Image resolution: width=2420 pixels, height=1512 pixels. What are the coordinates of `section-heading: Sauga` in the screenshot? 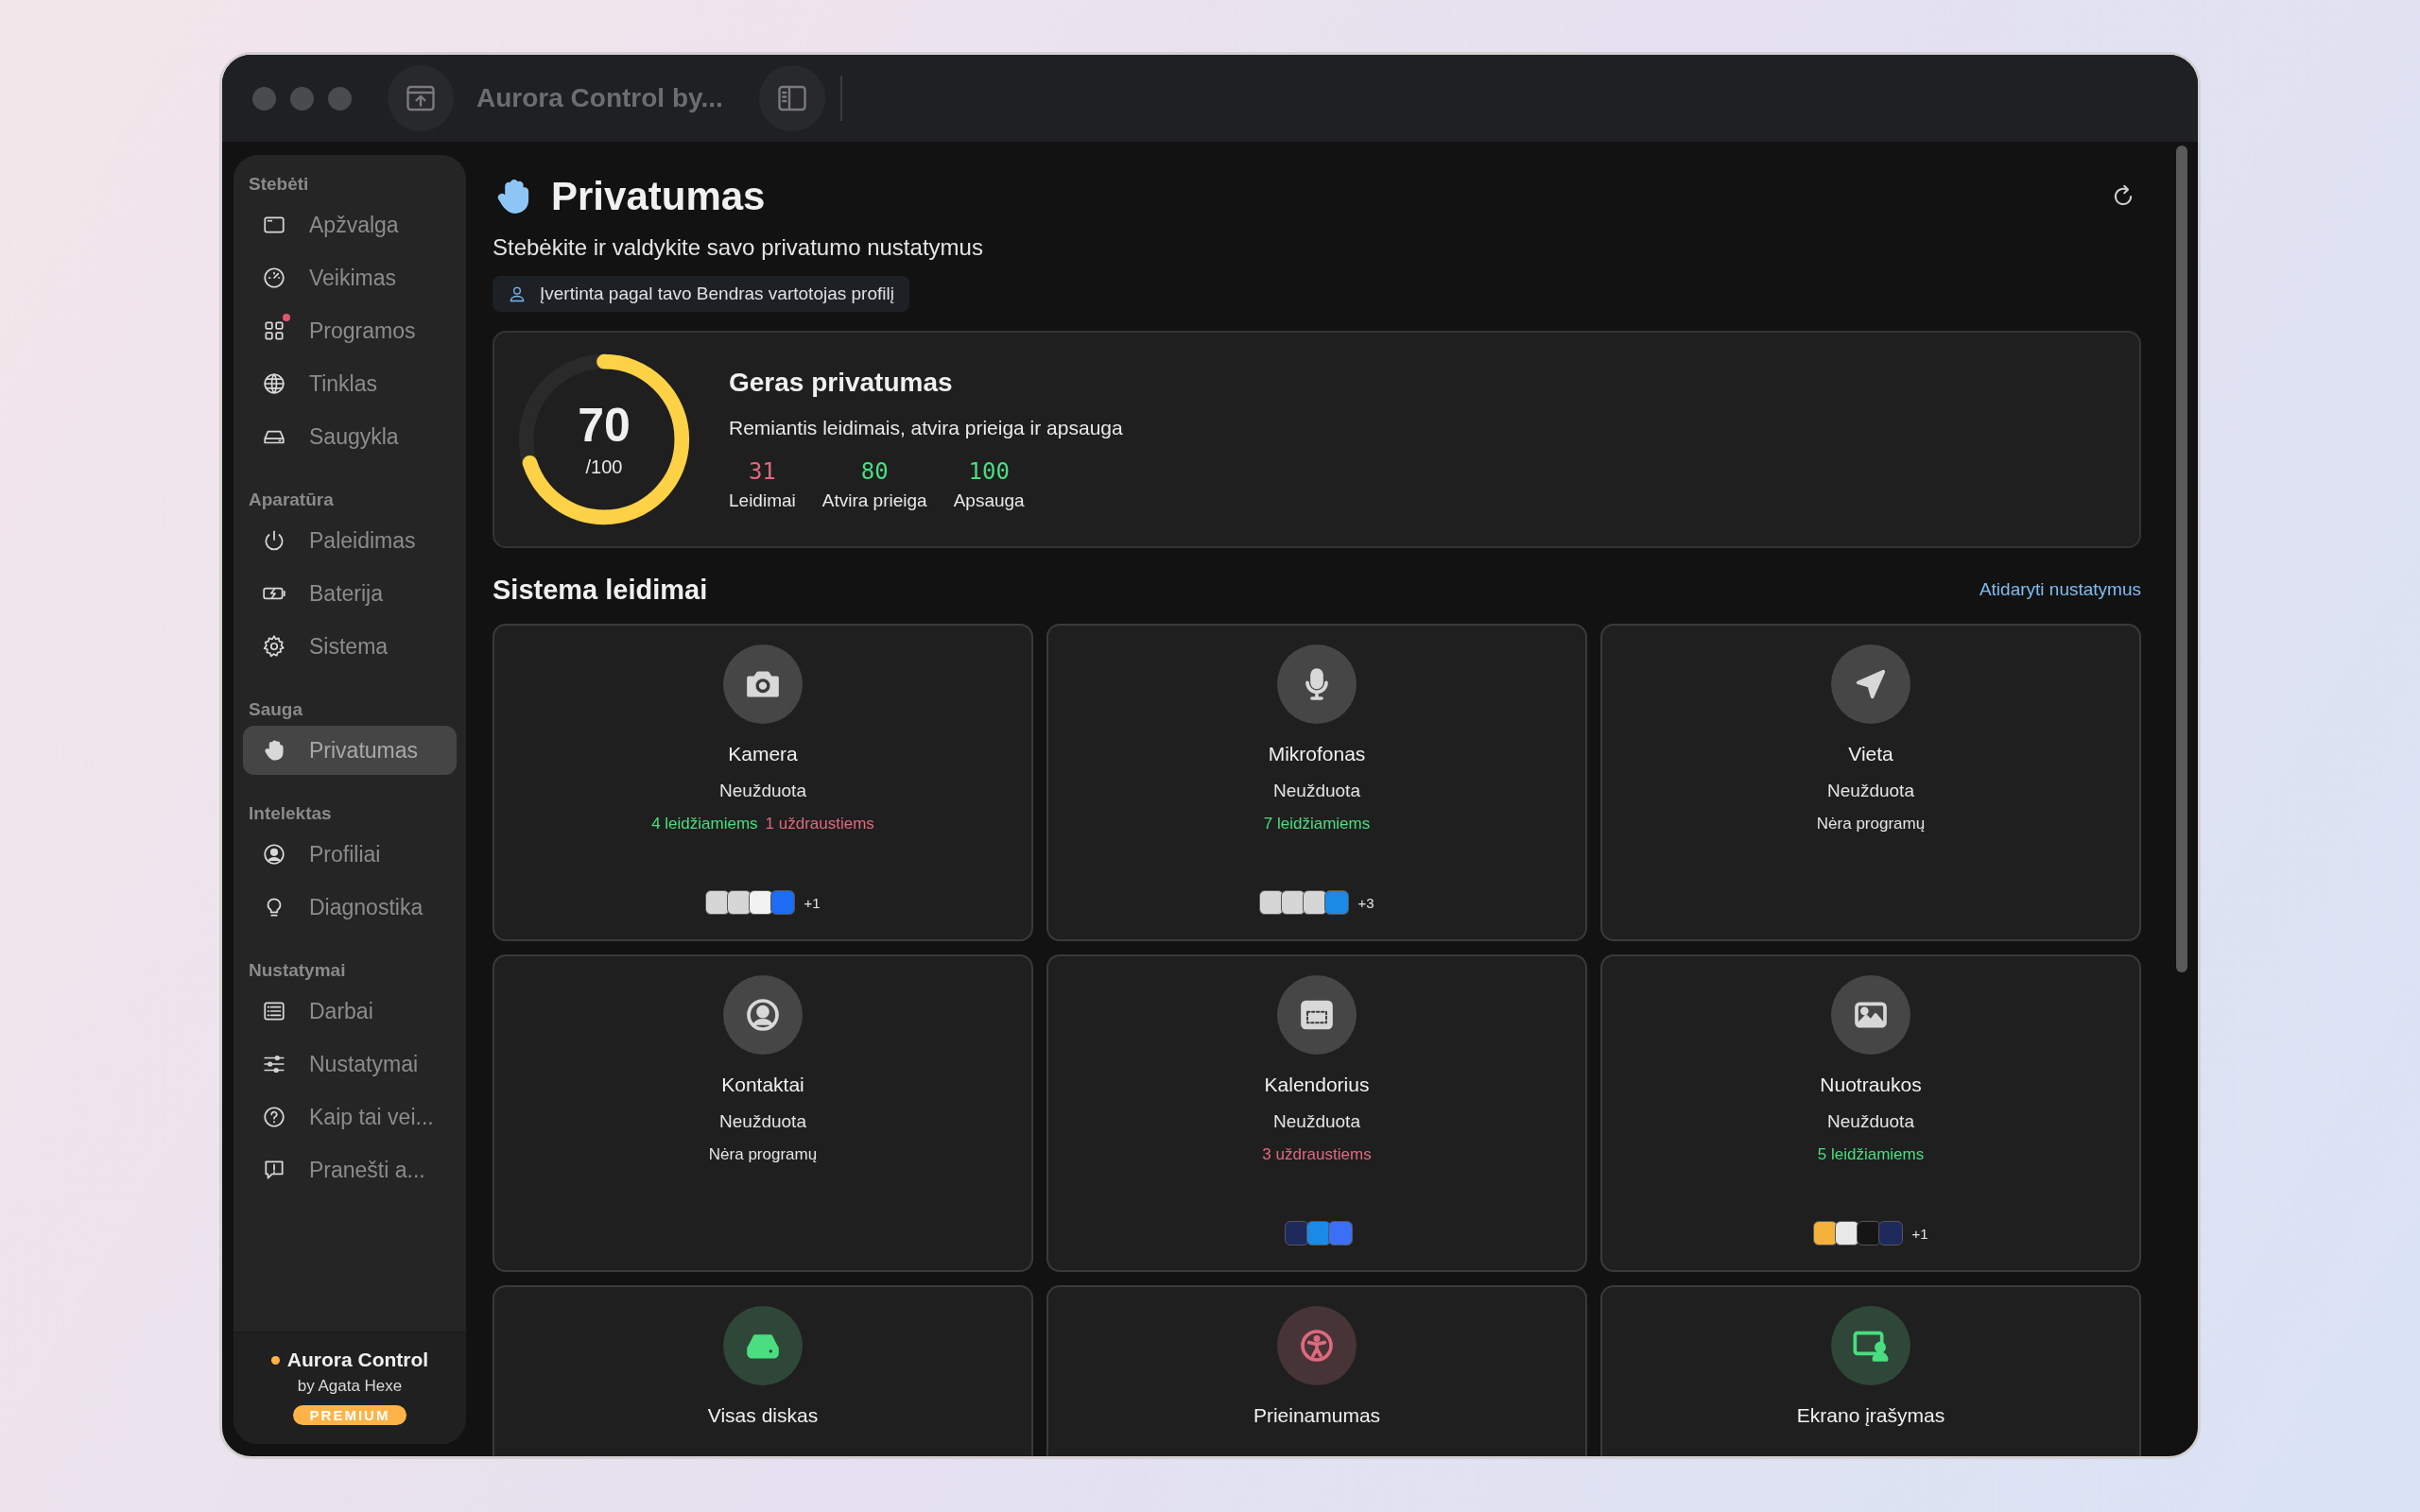 It's located at (276, 709).